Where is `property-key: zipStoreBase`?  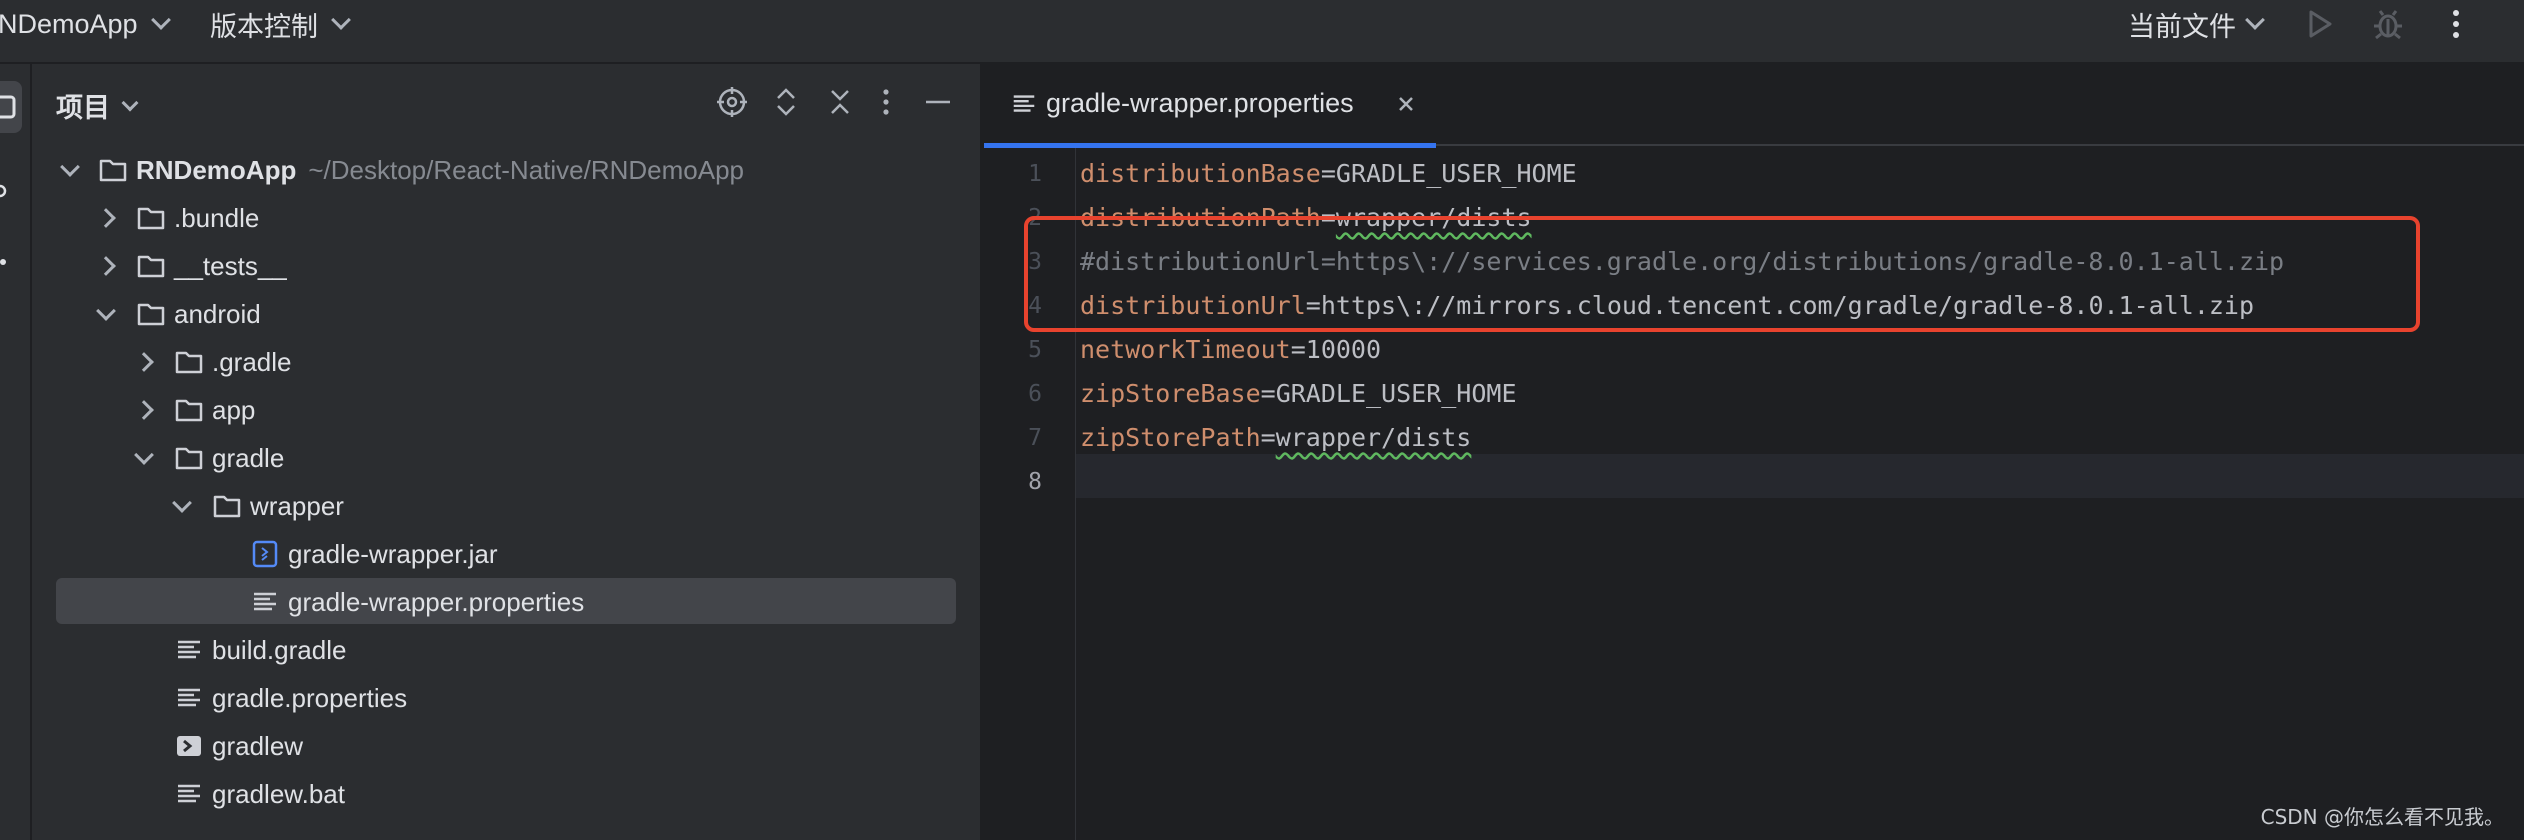 property-key: zipStoreBase is located at coordinates (1170, 393).